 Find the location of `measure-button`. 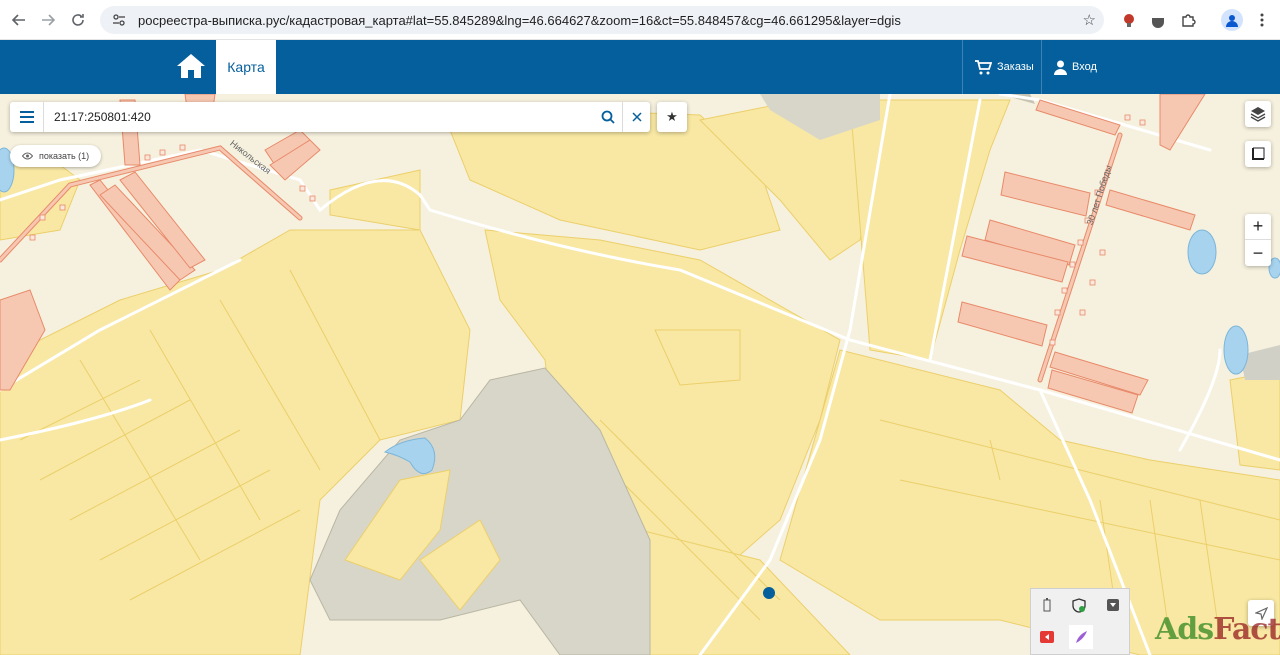

measure-button is located at coordinates (1258, 154).